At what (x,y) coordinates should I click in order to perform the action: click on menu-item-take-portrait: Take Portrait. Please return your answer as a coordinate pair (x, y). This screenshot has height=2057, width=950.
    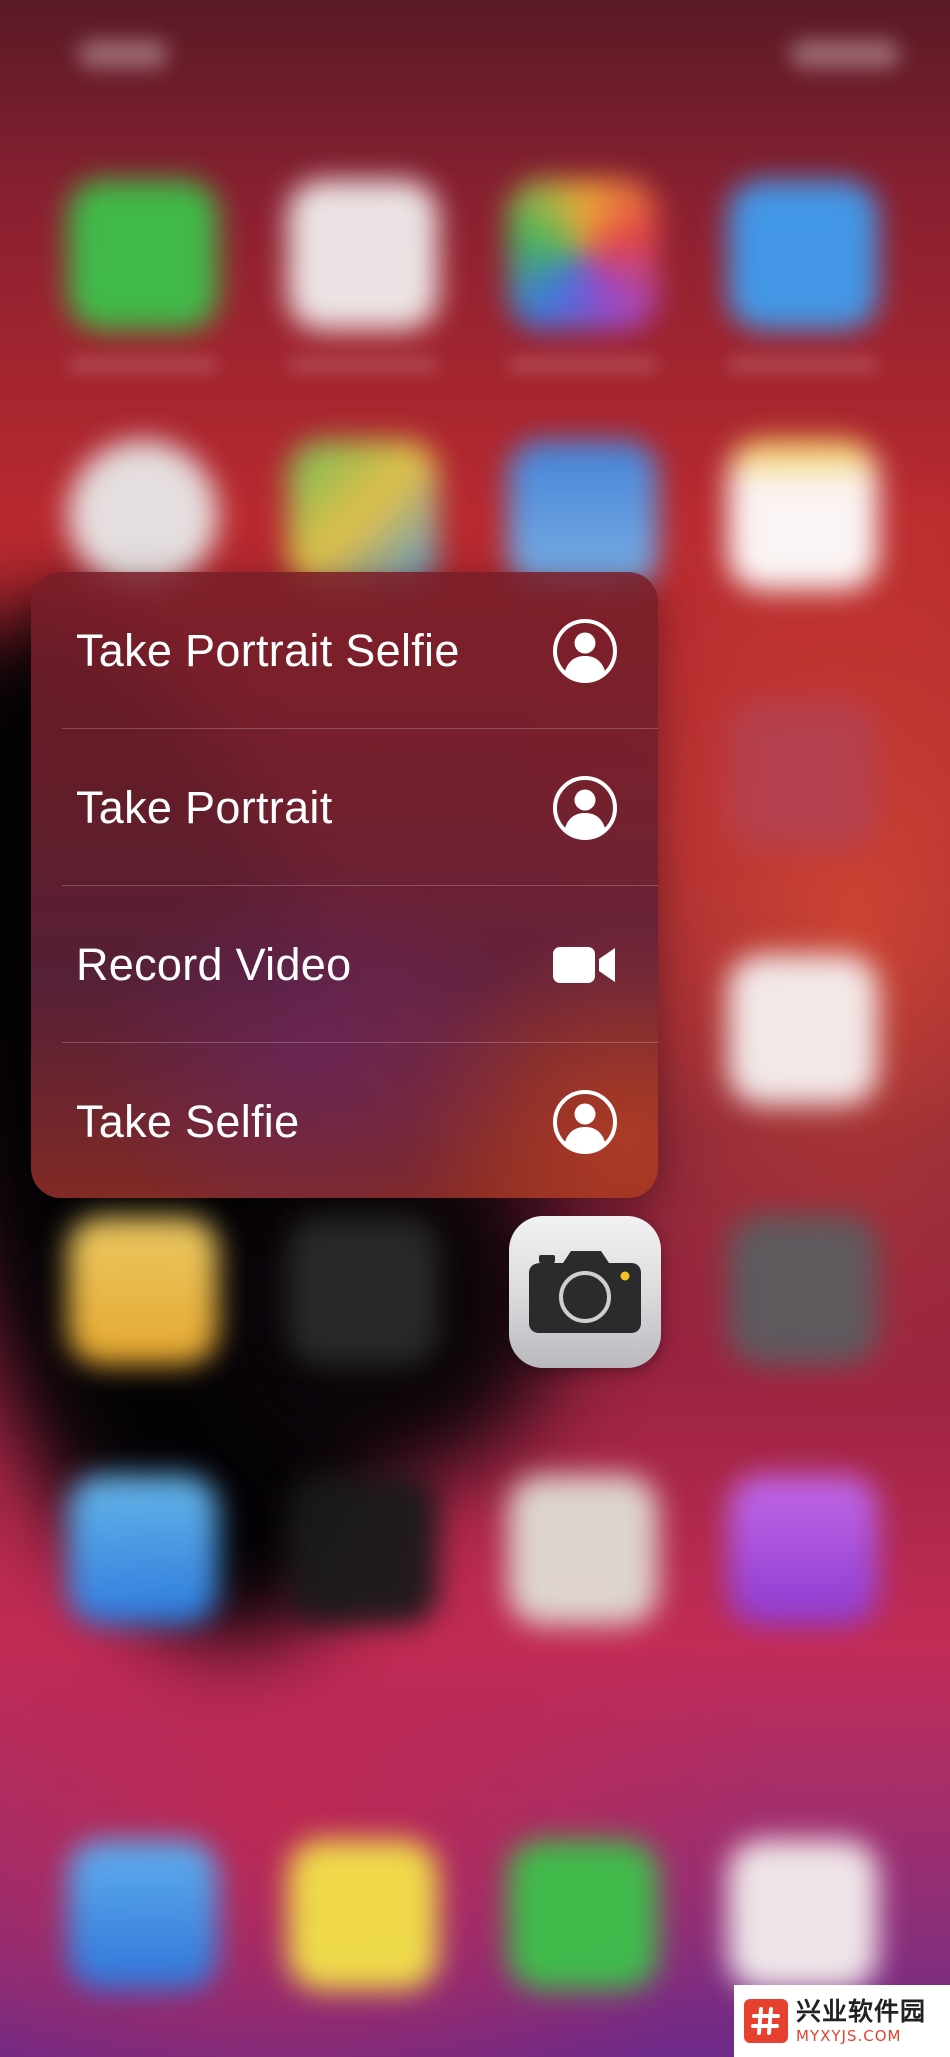
    Looking at the image, I should click on (344, 807).